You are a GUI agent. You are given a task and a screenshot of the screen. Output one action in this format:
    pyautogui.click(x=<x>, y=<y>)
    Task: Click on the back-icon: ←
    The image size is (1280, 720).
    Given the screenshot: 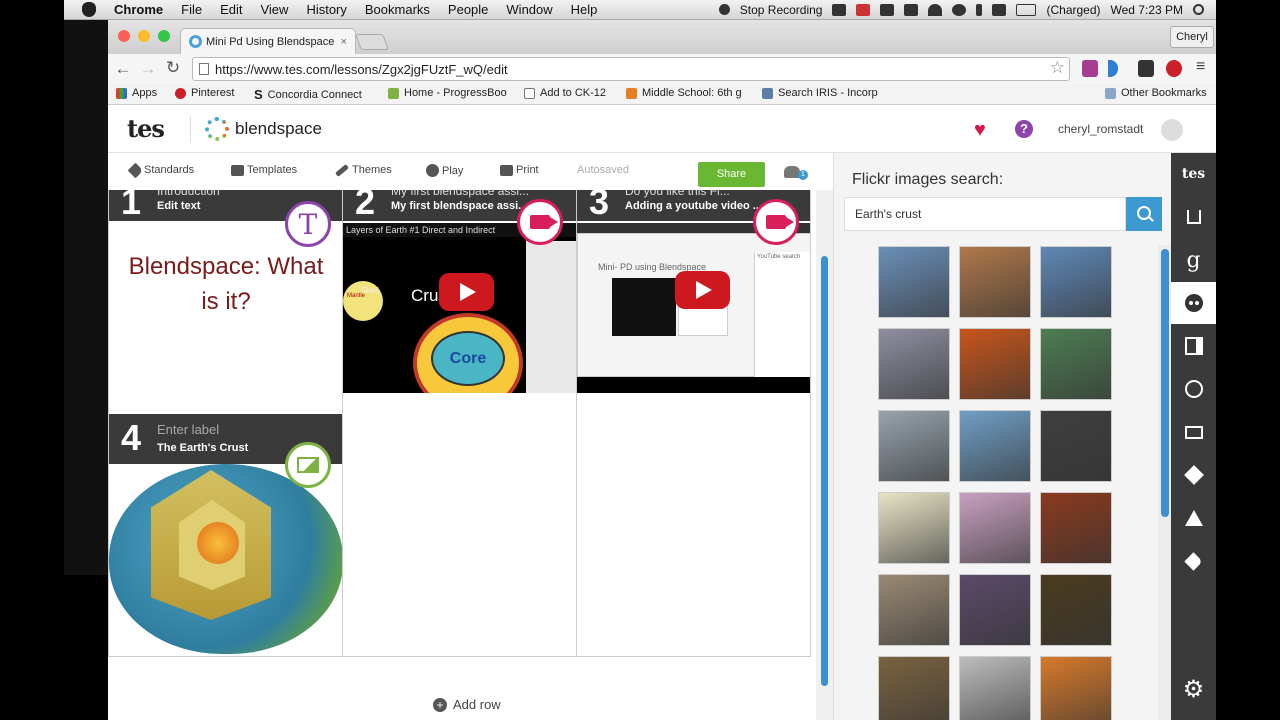 What is the action you would take?
    pyautogui.click(x=123, y=69)
    